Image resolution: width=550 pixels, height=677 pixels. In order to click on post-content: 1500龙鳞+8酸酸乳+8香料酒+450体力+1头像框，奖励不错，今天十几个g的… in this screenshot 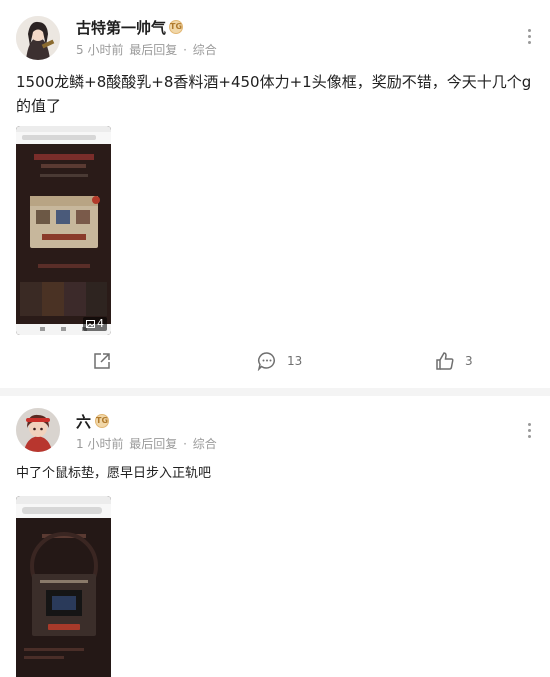, I will do `click(274, 94)`.